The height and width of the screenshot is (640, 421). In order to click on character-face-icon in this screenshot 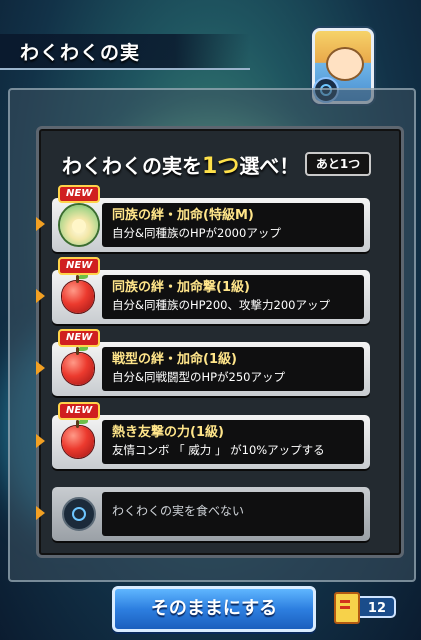, I will do `click(345, 64)`.